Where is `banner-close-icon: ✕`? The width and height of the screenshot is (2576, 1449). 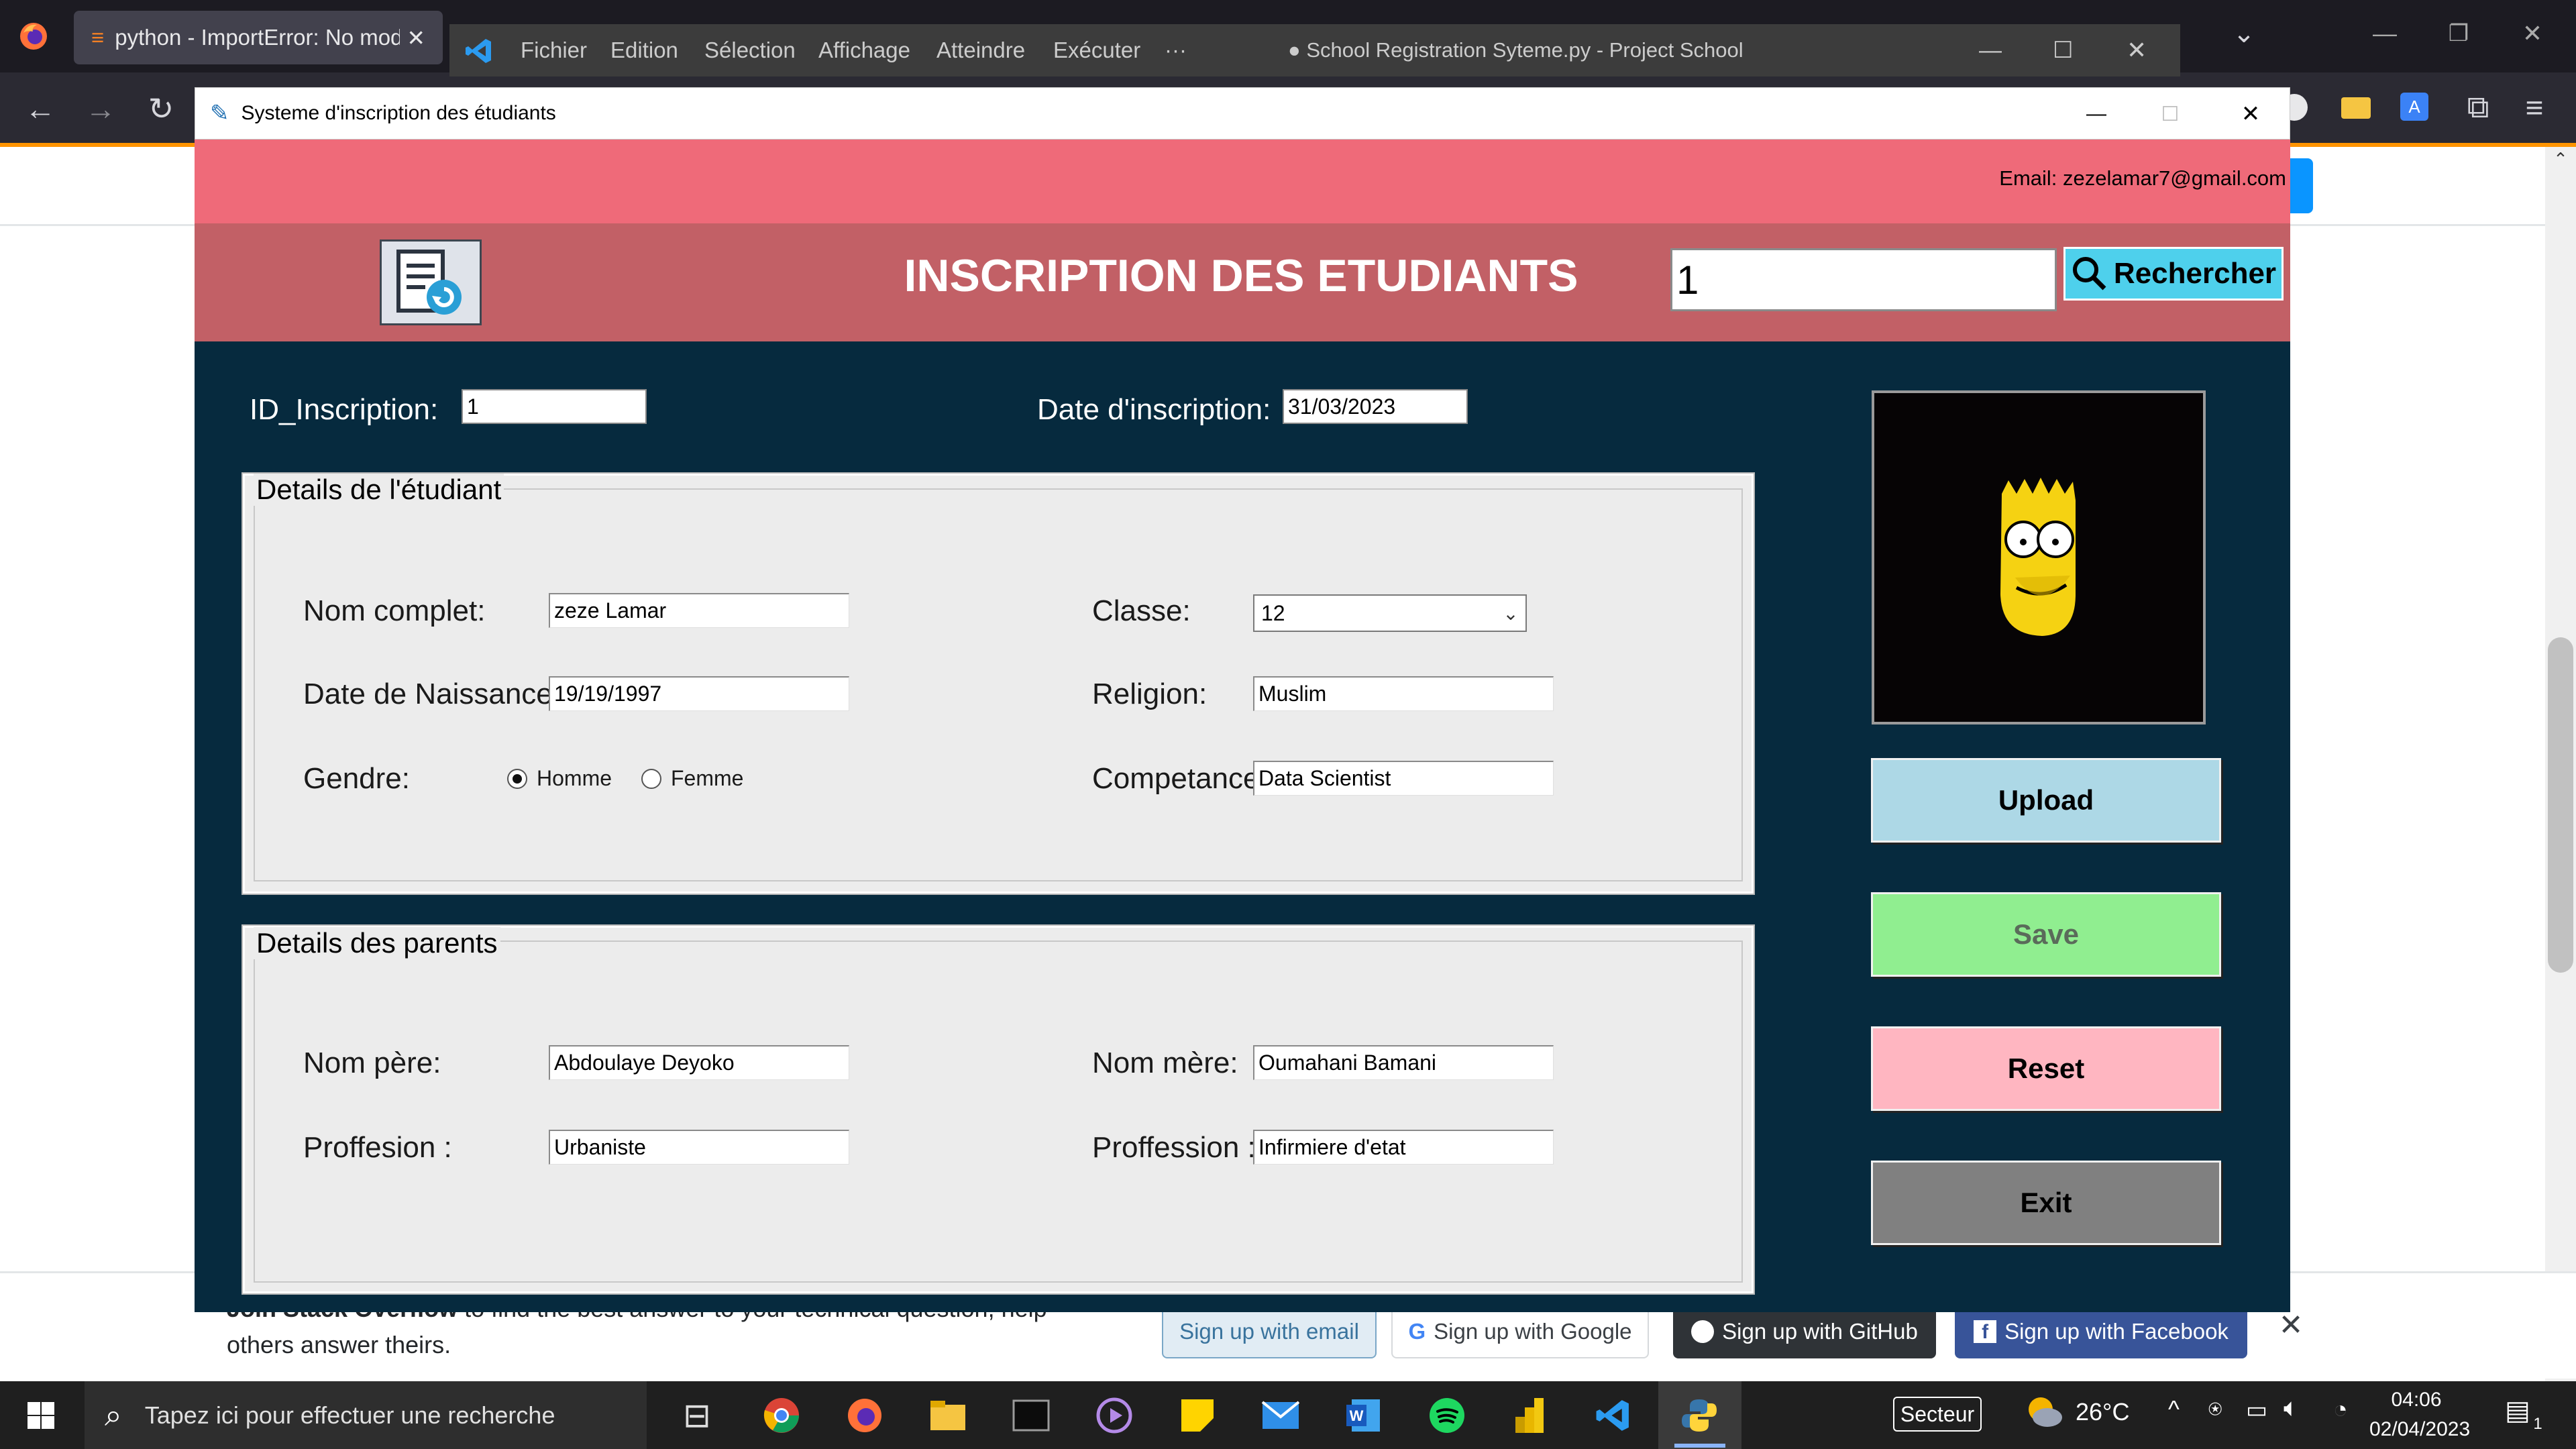 banner-close-icon: ✕ is located at coordinates (2291, 1328).